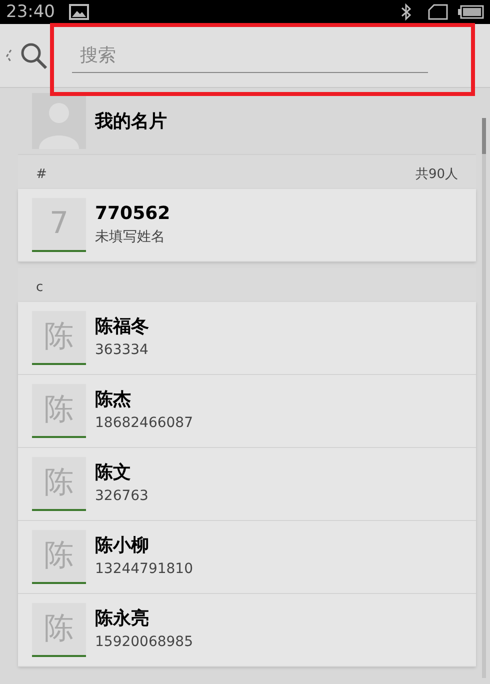 The width and height of the screenshot is (490, 684). I want to click on contact-name: 770562, so click(132, 214).